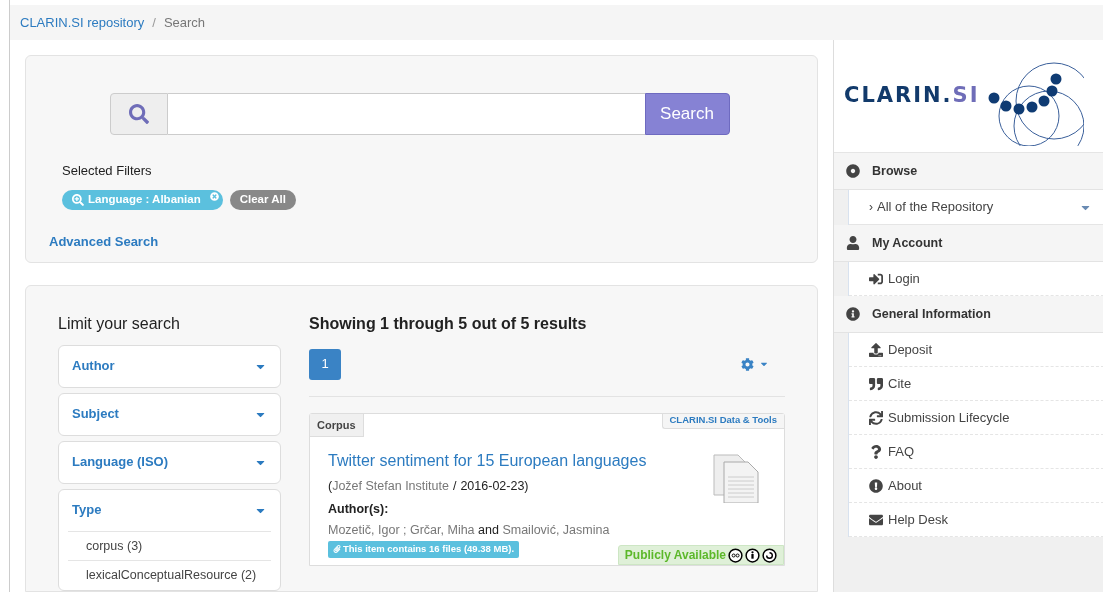 The width and height of the screenshot is (1103, 592). What do you see at coordinates (976, 384) in the screenshot?
I see `sidebar-item: Cite` at bounding box center [976, 384].